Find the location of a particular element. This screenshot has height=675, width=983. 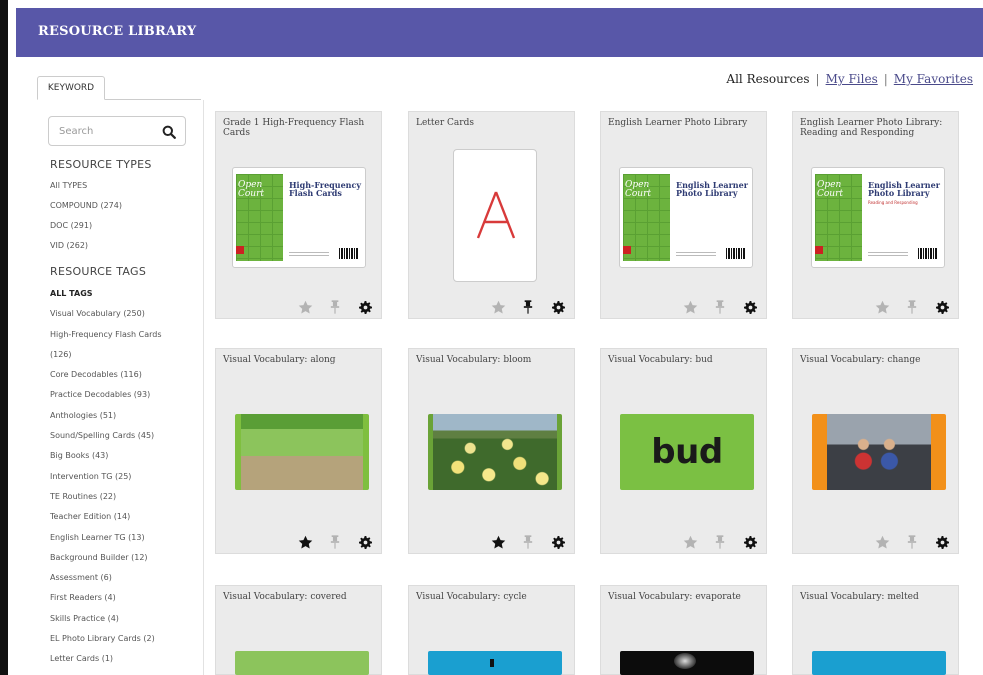

resource-type-item: VID (262) is located at coordinates (125, 246).